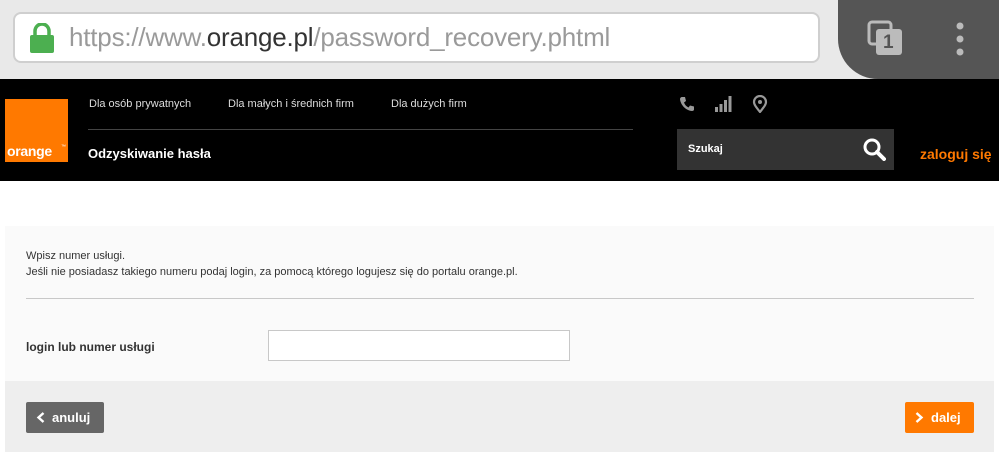 This screenshot has height=452, width=999. I want to click on login-field-label: login lub numer usługi, so click(90, 347).